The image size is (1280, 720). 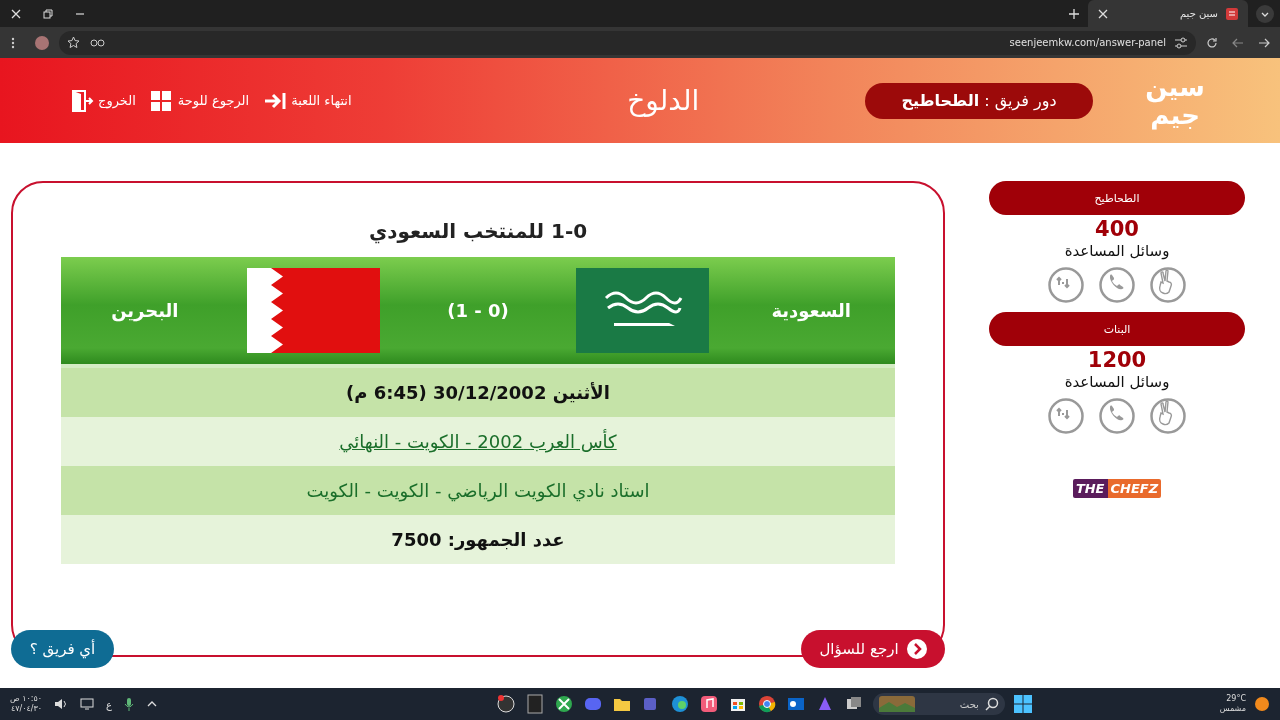 I want to click on info-text: عدد الجمهور: 7500, so click(x=478, y=539).